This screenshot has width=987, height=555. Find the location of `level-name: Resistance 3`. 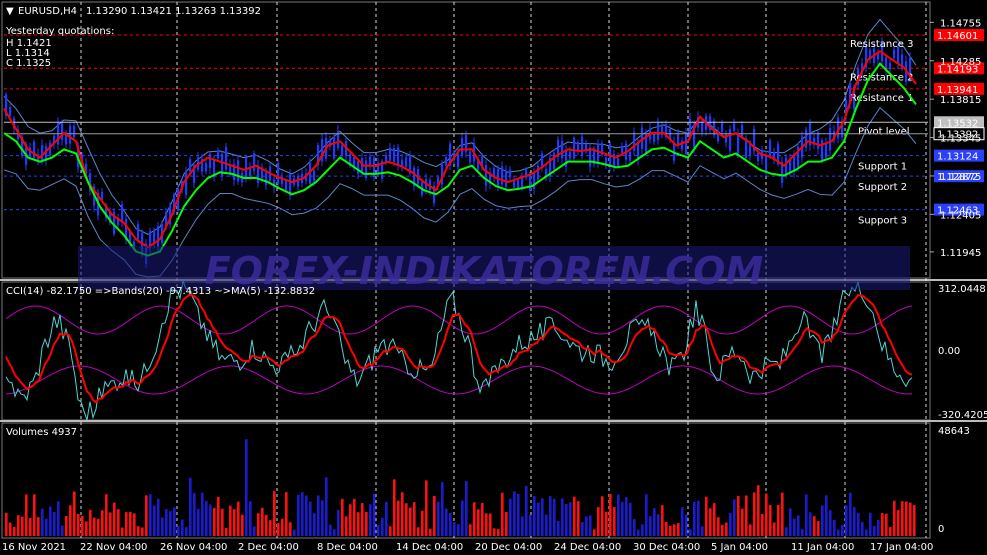

level-name: Resistance 3 is located at coordinates (881, 44).